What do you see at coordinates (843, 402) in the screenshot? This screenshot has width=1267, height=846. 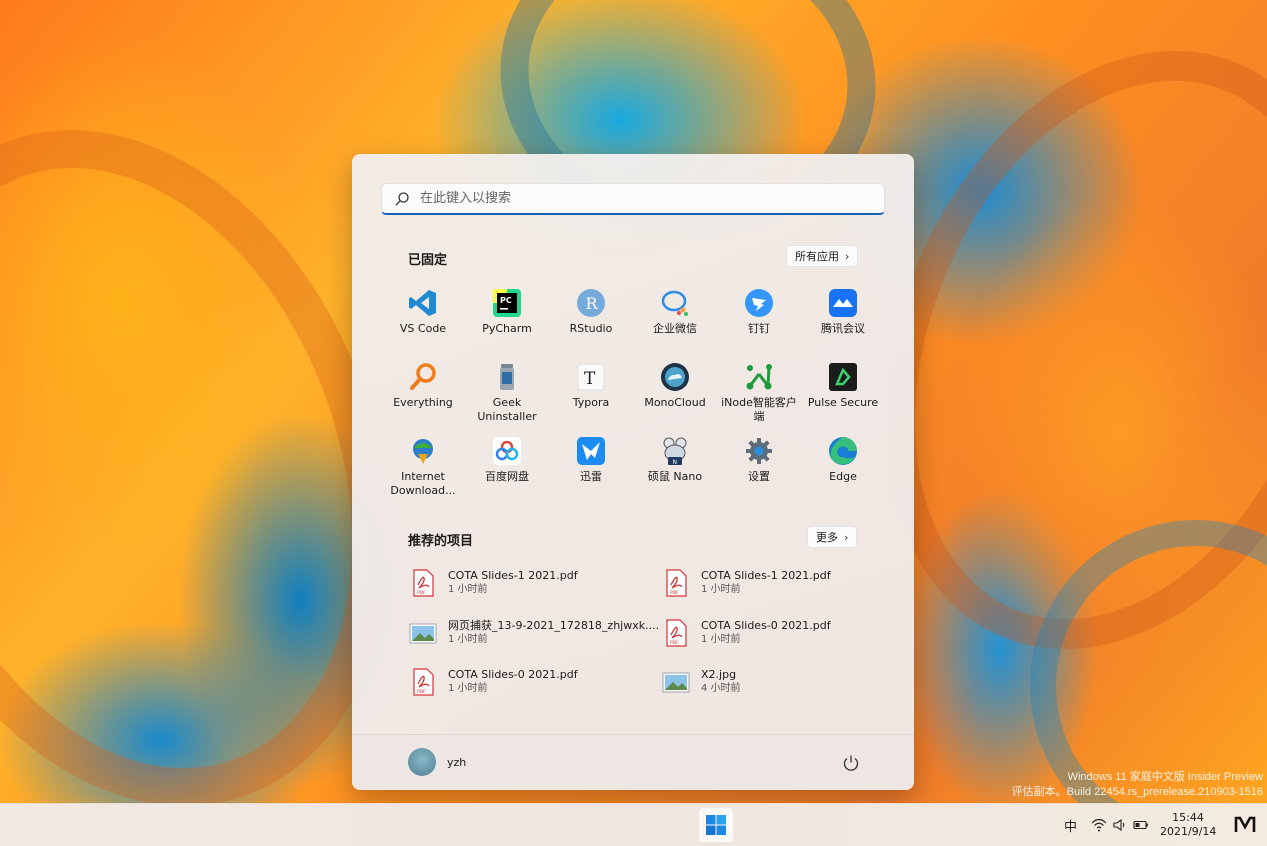 I see `app-label: Pulse Secure` at bounding box center [843, 402].